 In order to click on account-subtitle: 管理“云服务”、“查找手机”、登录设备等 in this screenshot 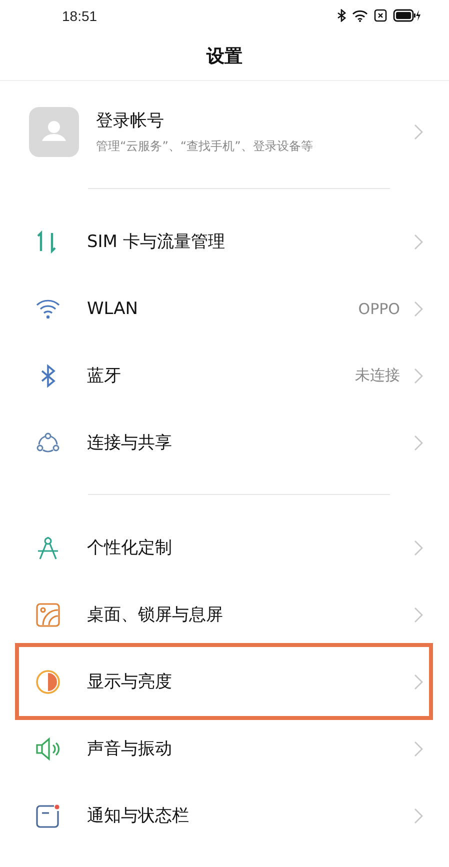, I will do `click(205, 147)`.